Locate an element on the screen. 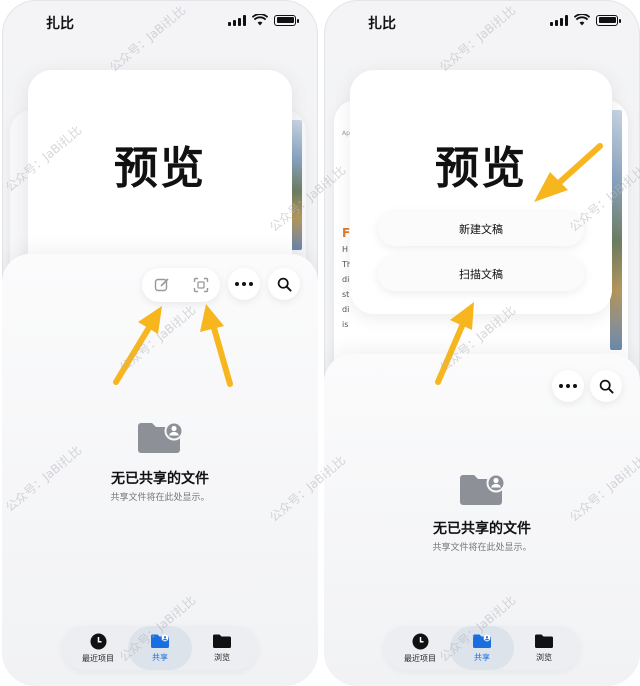  preview-title: 预览 is located at coordinates (160, 168).